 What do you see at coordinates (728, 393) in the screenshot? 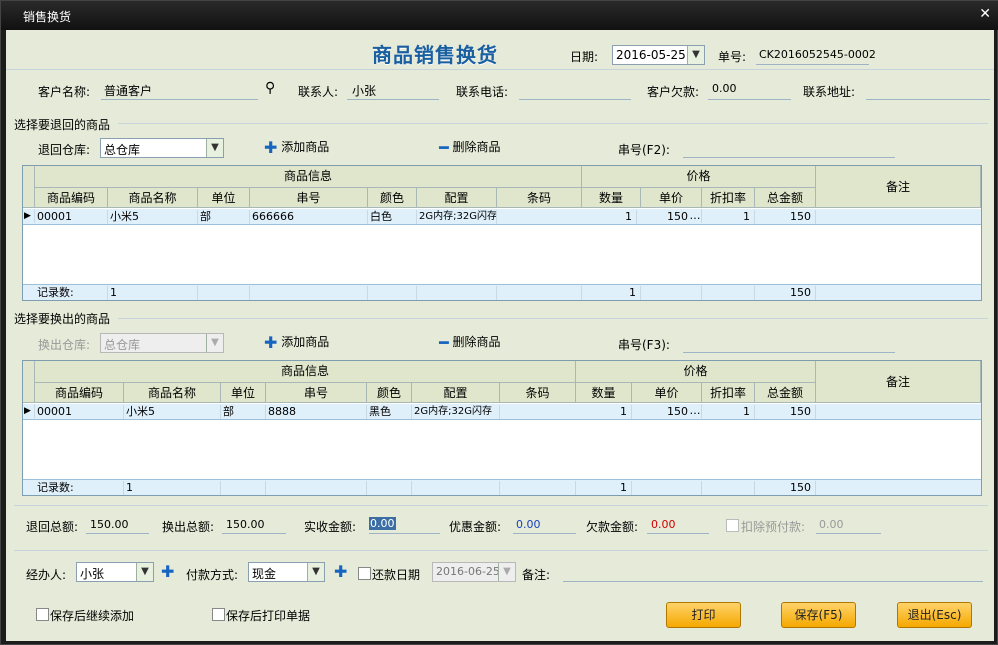
I see `discount-header: 折扣率` at bounding box center [728, 393].